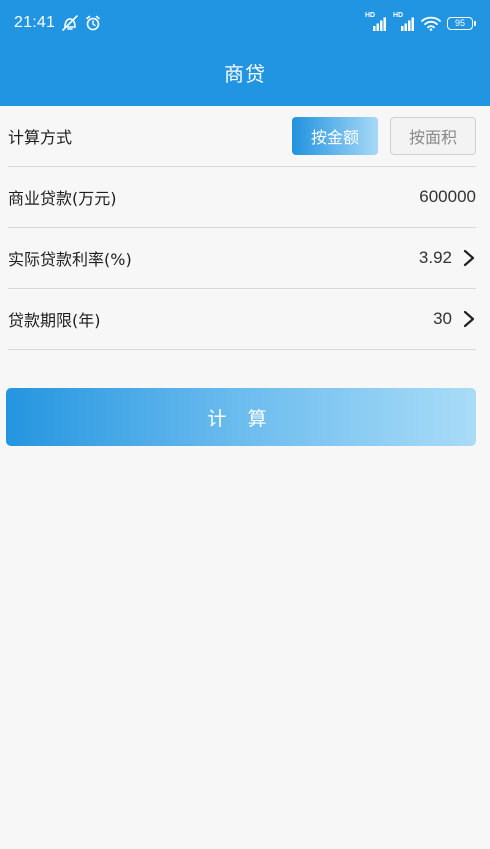 The height and width of the screenshot is (849, 490). What do you see at coordinates (93, 23) in the screenshot?
I see `alarm-icon` at bounding box center [93, 23].